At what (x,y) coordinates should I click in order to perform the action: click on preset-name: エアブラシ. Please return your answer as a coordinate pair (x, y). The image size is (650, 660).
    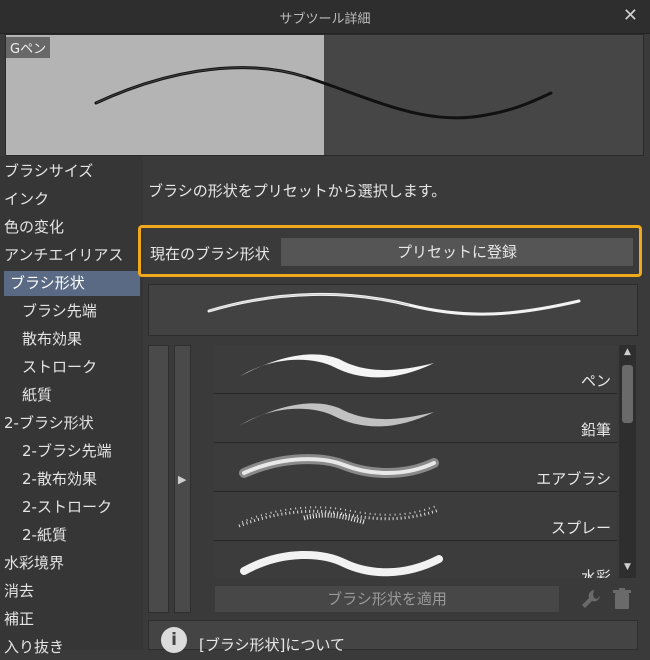
    Looking at the image, I should click on (573, 479).